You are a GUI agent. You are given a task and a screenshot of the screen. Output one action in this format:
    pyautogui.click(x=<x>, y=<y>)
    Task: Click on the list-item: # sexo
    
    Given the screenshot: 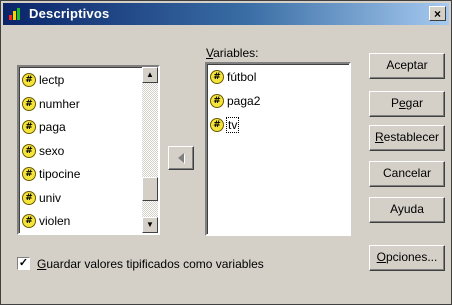 What is the action you would take?
    pyautogui.click(x=43, y=151)
    